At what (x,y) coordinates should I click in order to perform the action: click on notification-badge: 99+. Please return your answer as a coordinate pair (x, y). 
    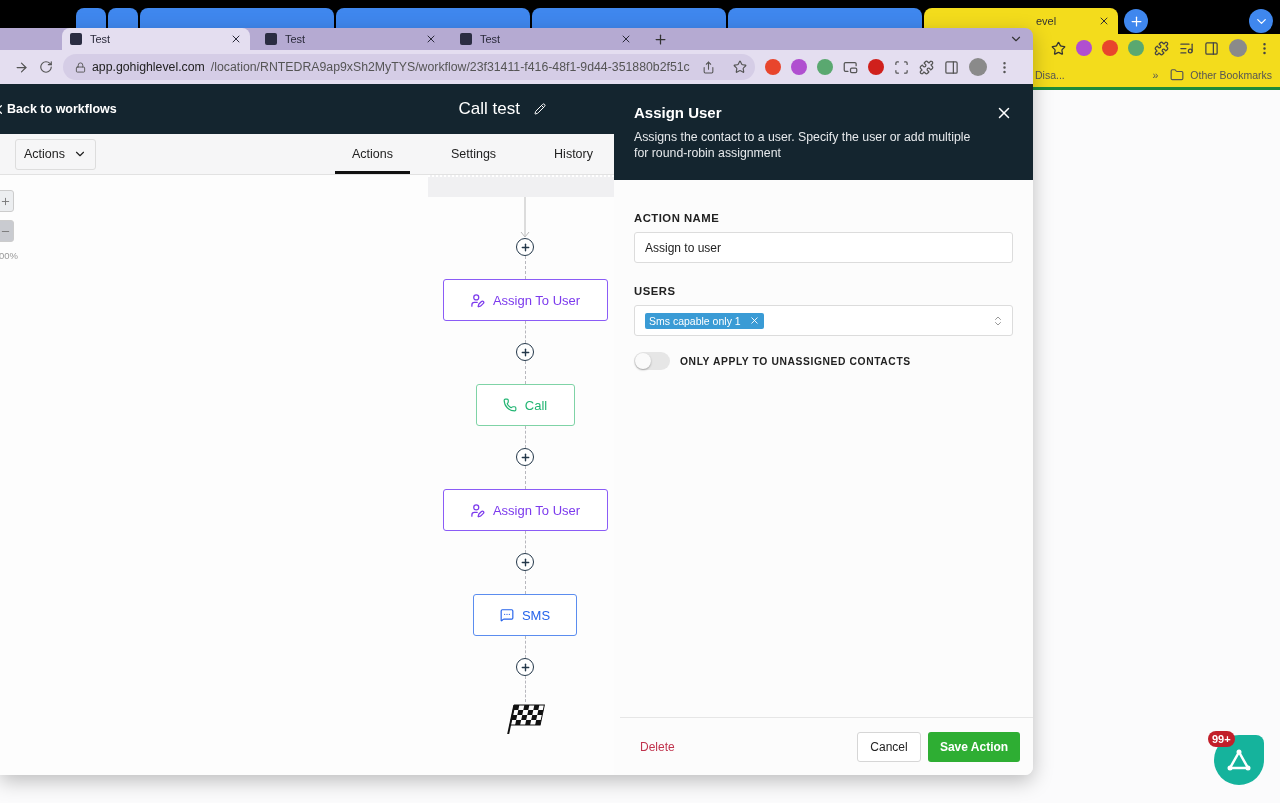
    Looking at the image, I should click on (1221, 739).